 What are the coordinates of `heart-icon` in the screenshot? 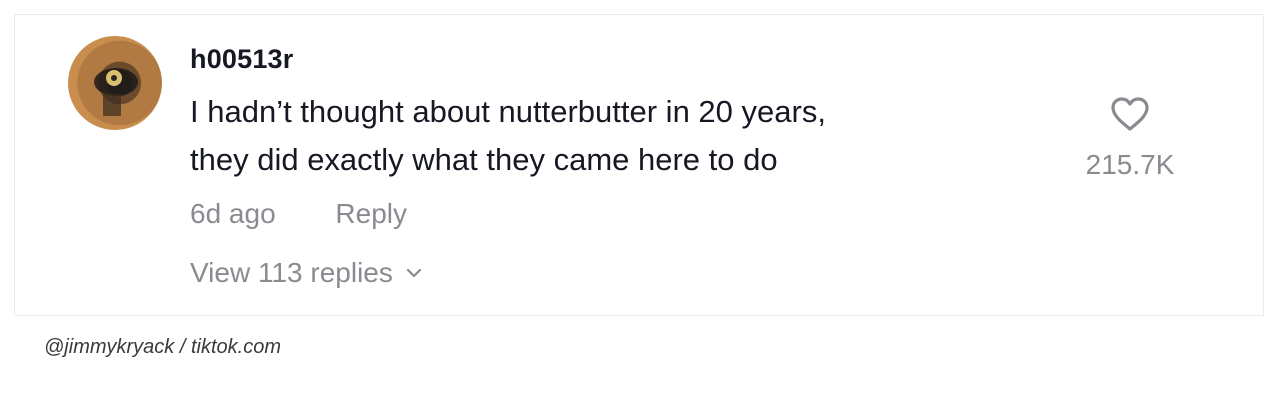 It's located at (1130, 114).